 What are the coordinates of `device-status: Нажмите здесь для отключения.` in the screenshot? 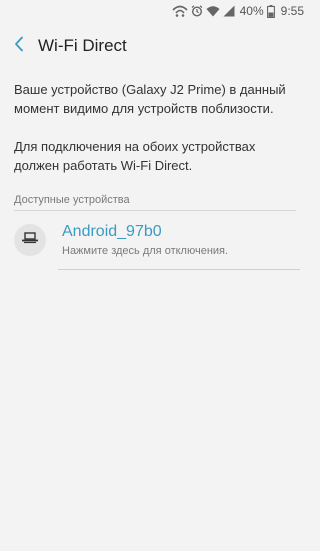 It's located at (145, 250).